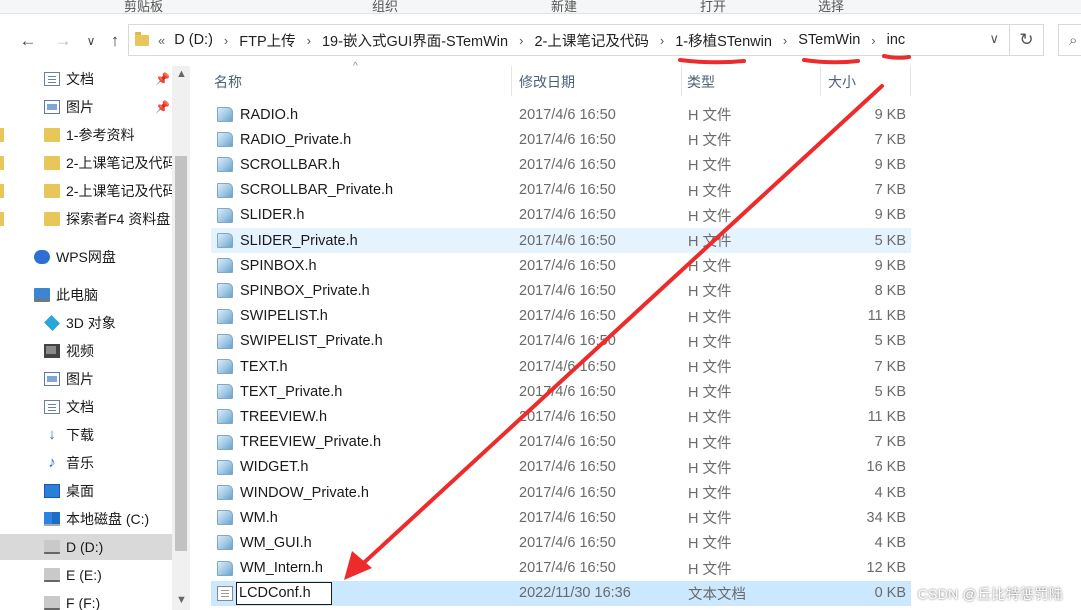  I want to click on file-row: WINDOW_Private.h 2017/4/6 16:50 H 文件 4 KB, so click(561, 492).